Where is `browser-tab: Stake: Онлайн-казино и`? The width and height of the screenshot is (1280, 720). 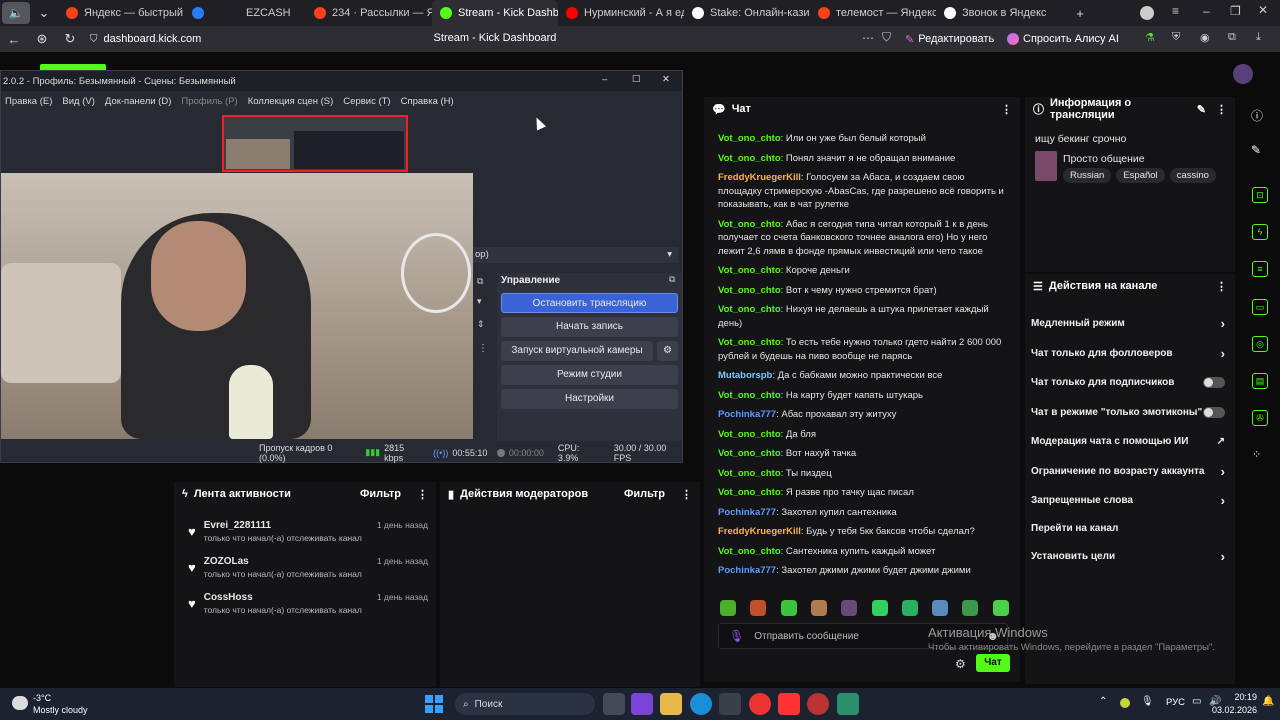 browser-tab: Stake: Онлайн-казино и is located at coordinates (747, 13).